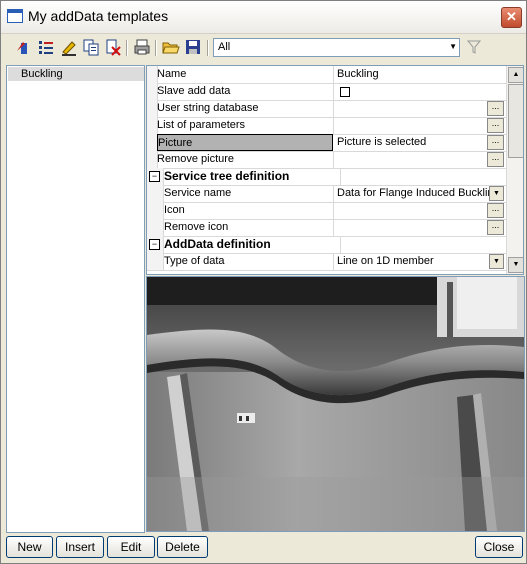 Image resolution: width=527 pixels, height=564 pixels. What do you see at coordinates (15, 16) in the screenshot?
I see `window-icon` at bounding box center [15, 16].